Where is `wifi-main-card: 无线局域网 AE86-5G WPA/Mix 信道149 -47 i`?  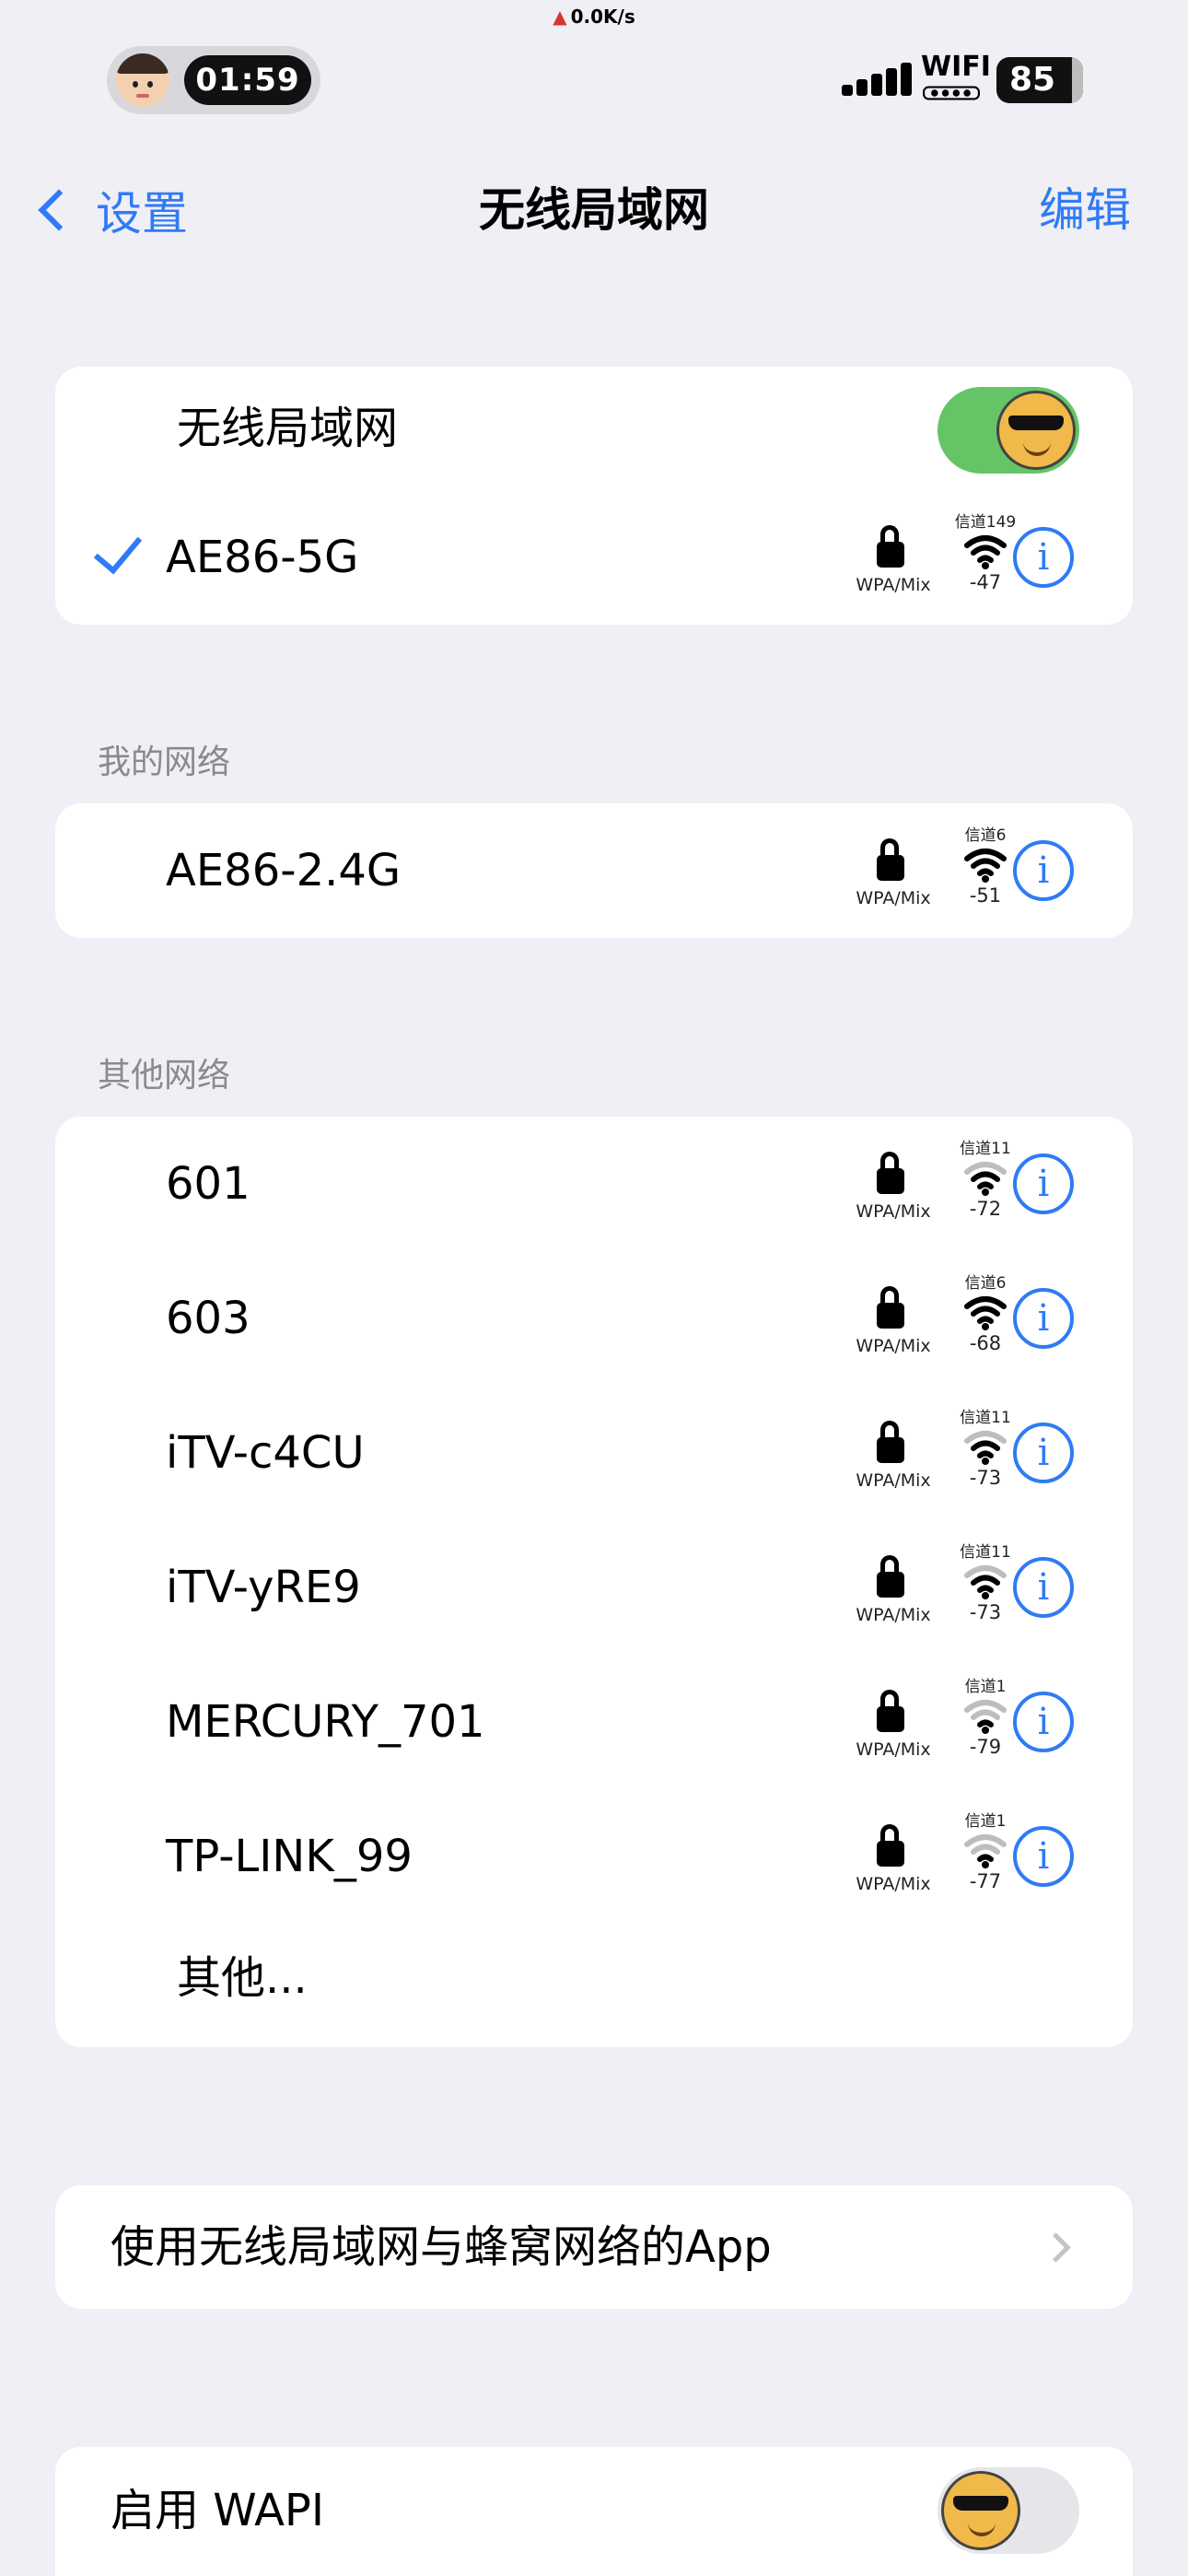 wifi-main-card: 无线局域网 AE86-5G WPA/Mix 信道149 -47 i is located at coordinates (594, 496).